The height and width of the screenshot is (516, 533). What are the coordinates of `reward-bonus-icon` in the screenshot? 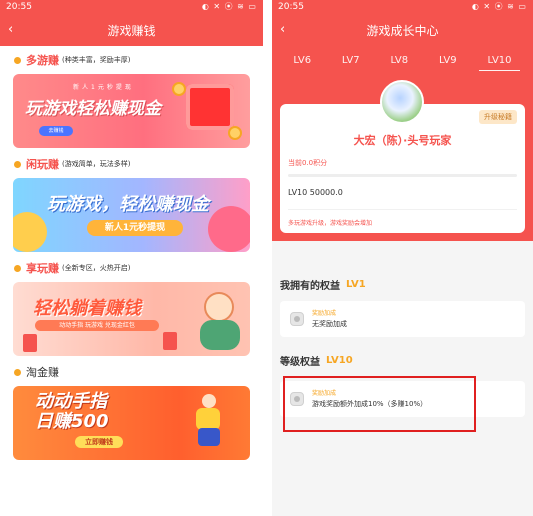 It's located at (297, 319).